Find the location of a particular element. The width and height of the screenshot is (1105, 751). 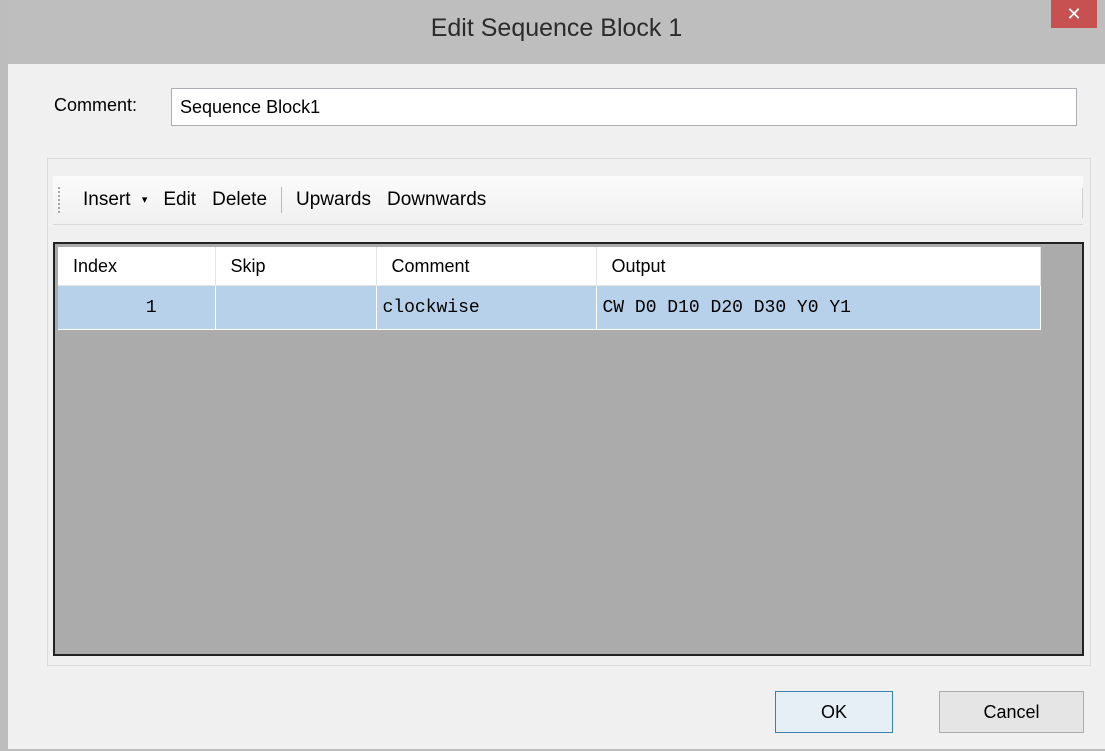

insert-label: Insert is located at coordinates (107, 199).